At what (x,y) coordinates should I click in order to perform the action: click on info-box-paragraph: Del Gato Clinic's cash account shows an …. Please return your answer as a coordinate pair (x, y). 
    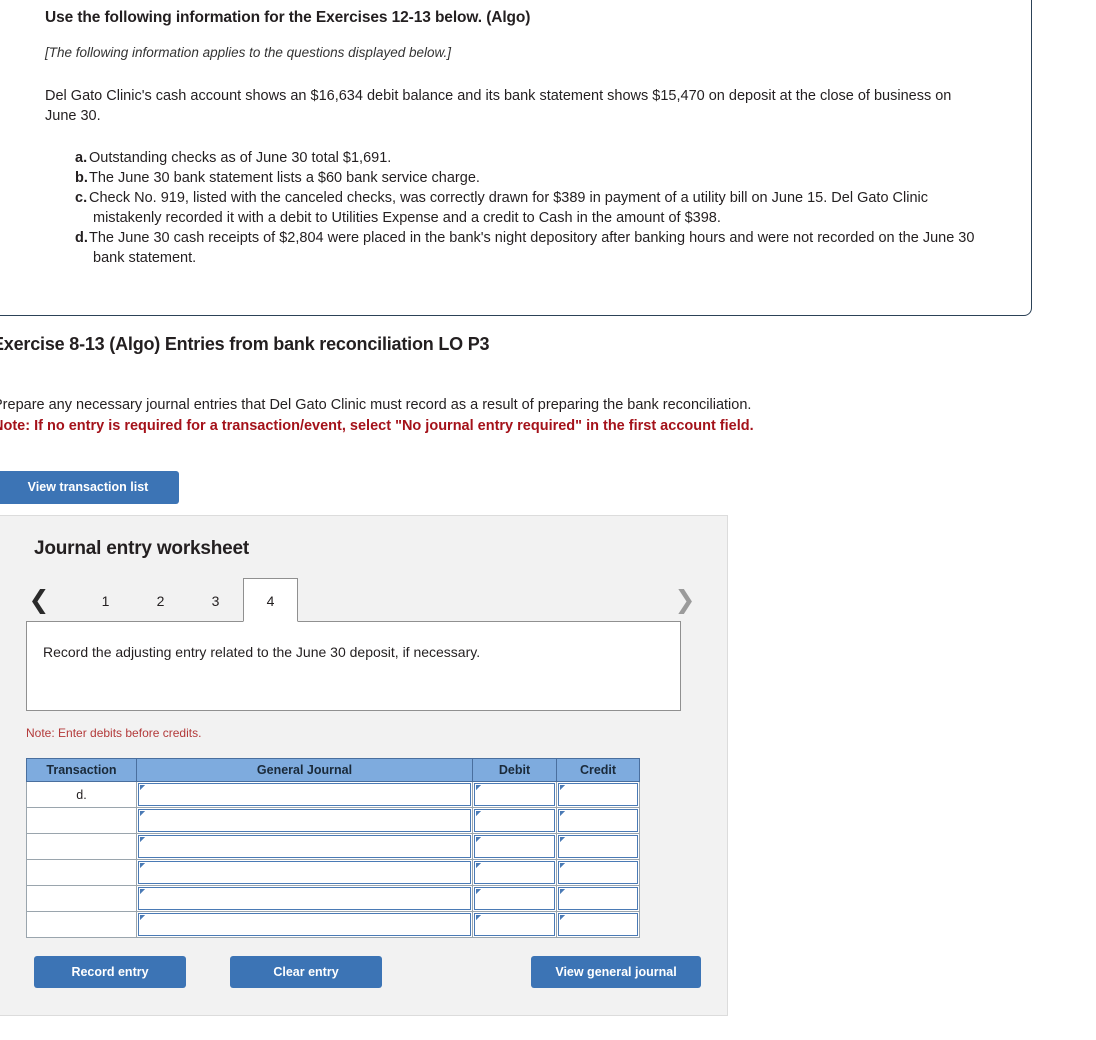
    Looking at the image, I should click on (498, 106).